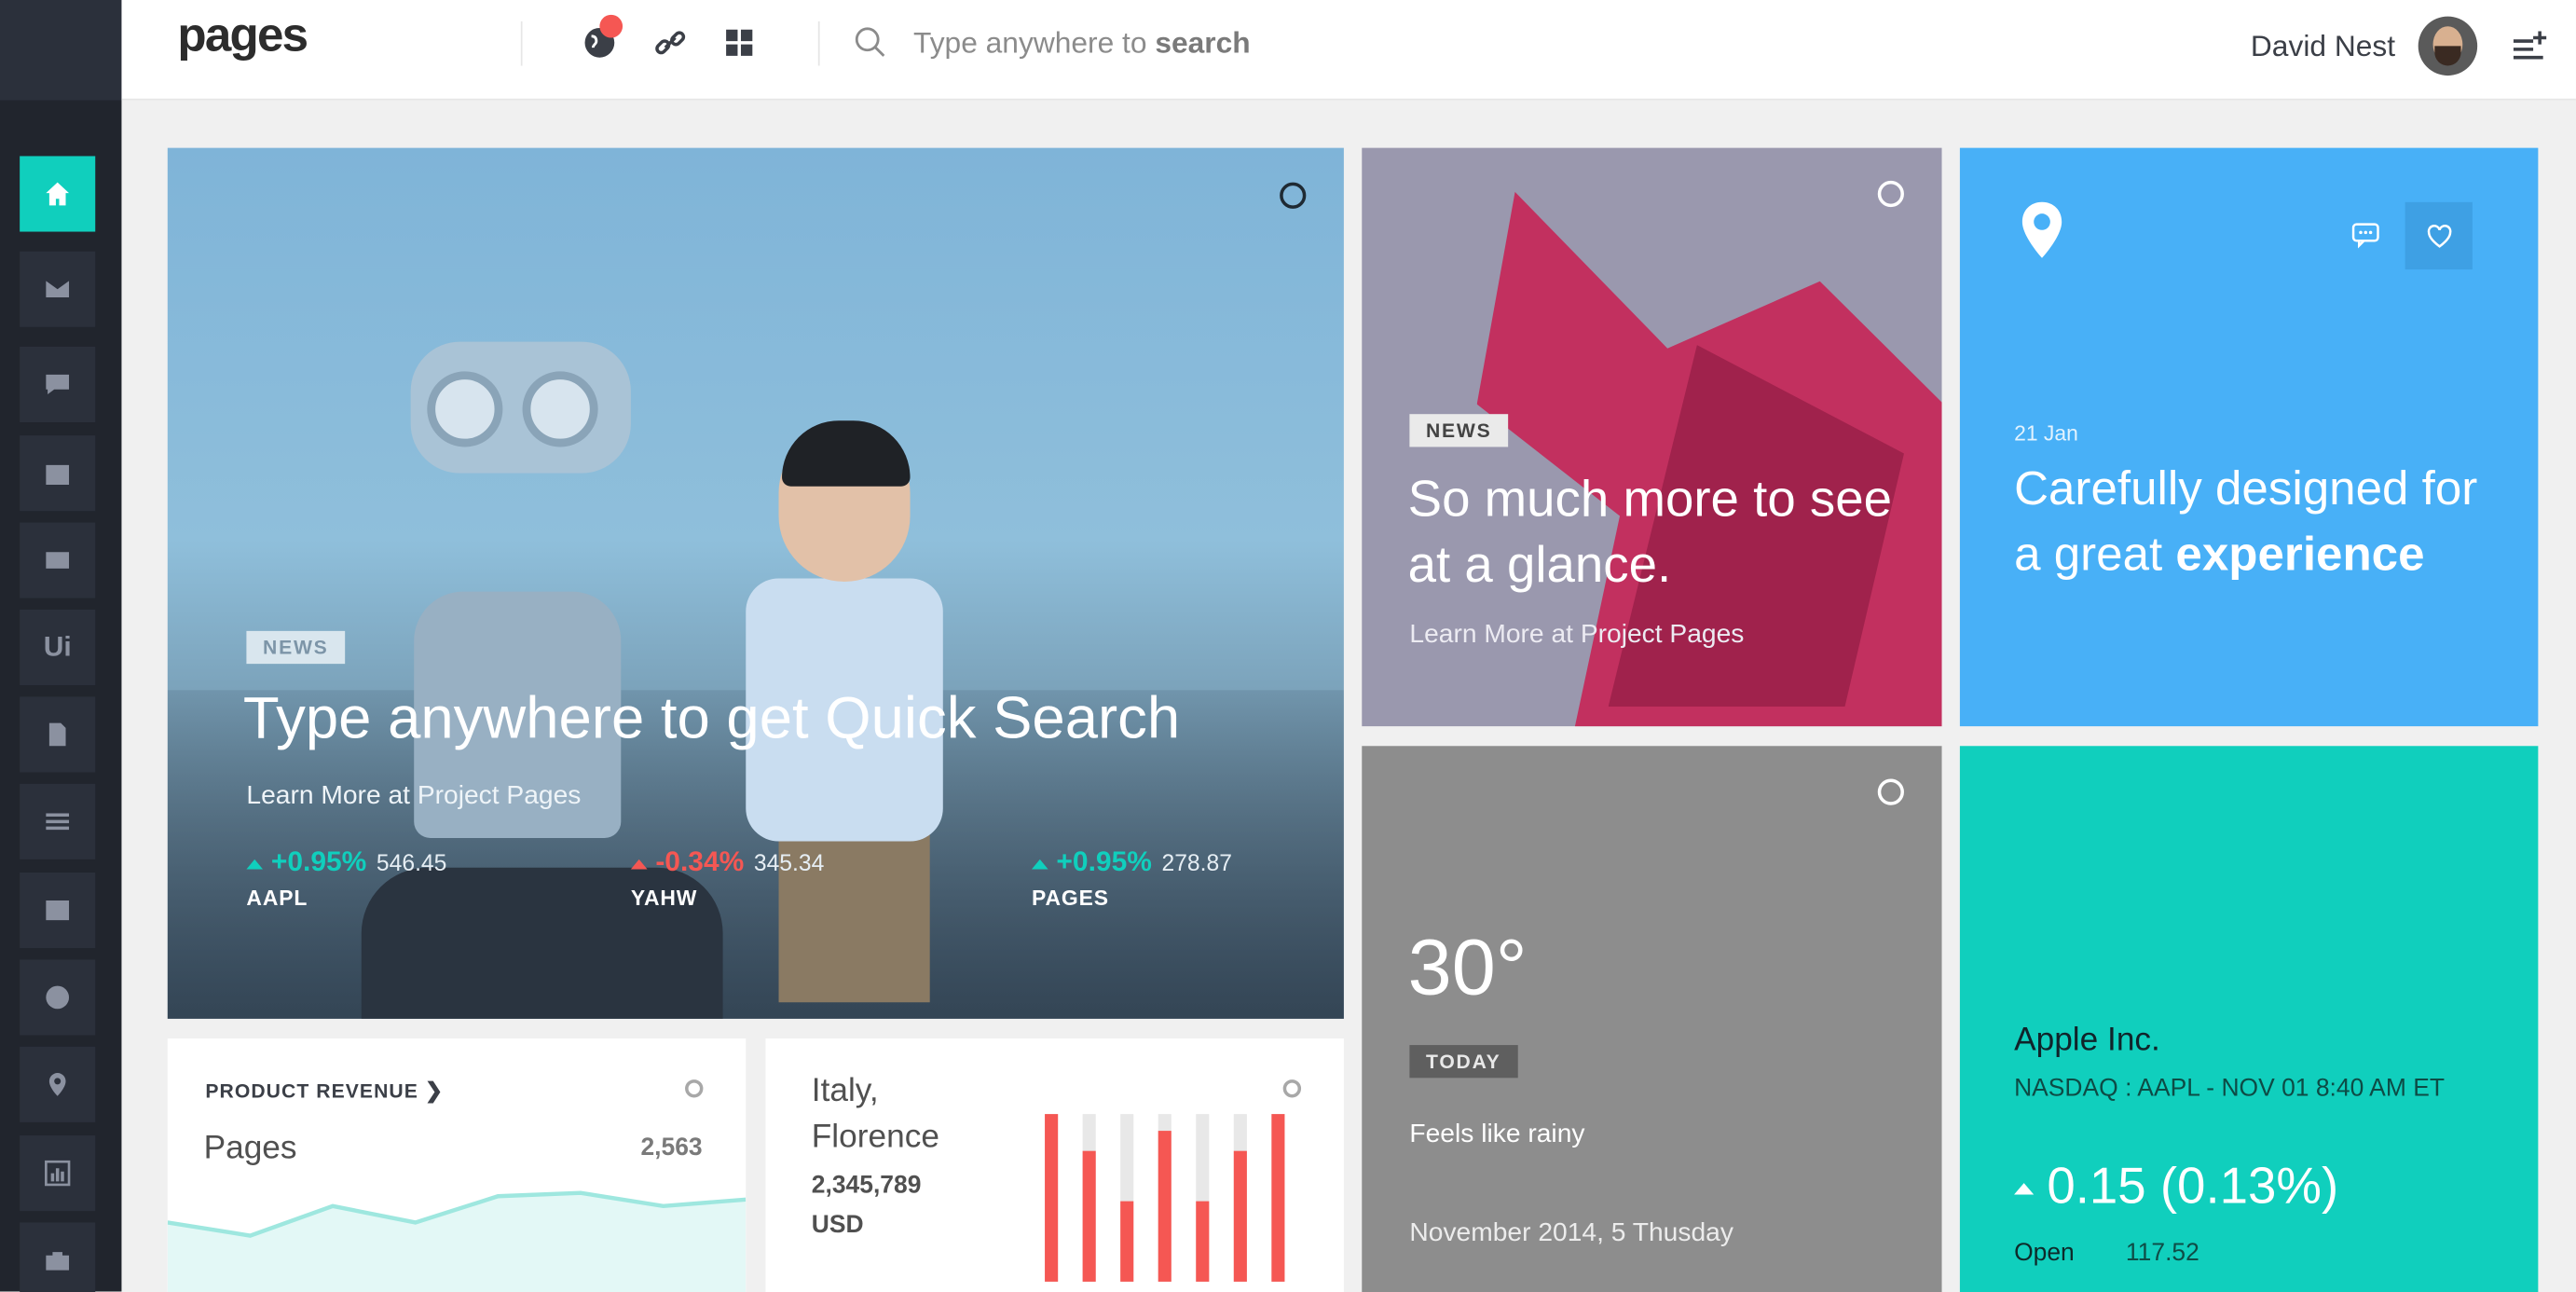  I want to click on stock-value: 278.87, so click(1196, 862).